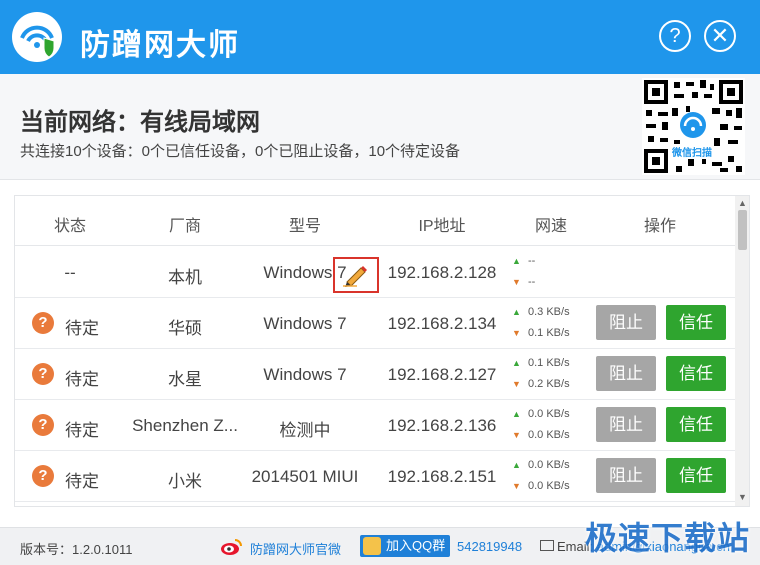 The image size is (760, 565). Describe the element at coordinates (541, 333) in the screenshot. I see `download-speed: ▼ 0.1 KB/s` at that location.